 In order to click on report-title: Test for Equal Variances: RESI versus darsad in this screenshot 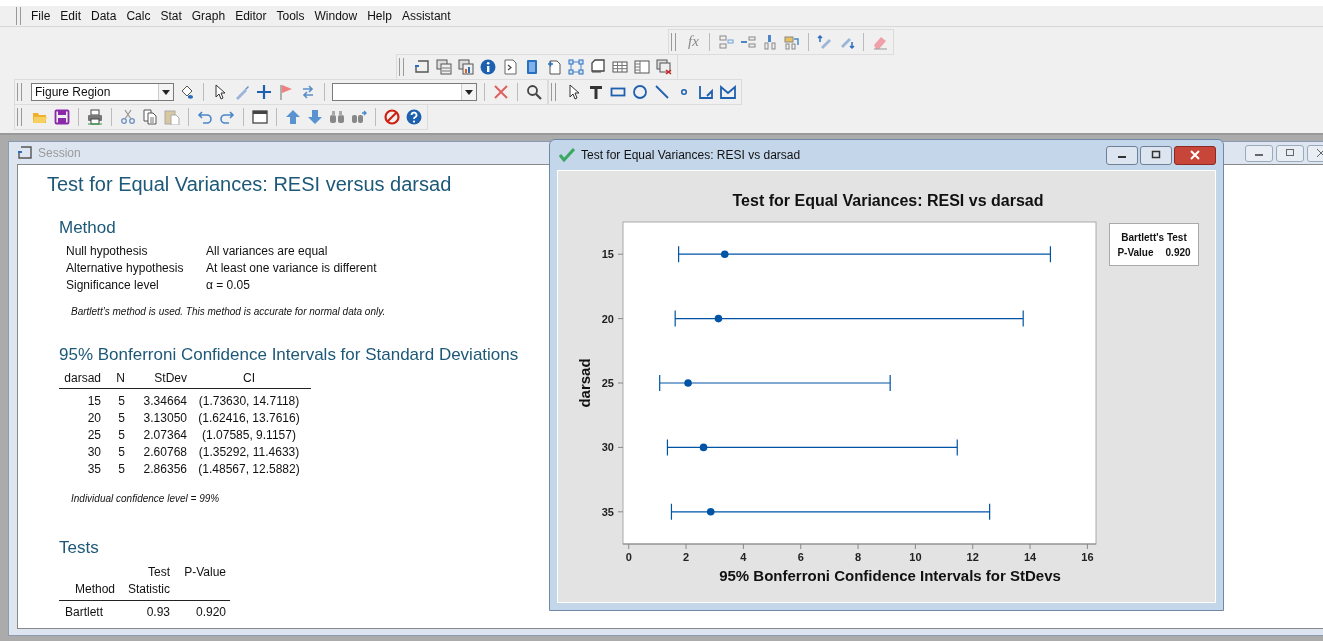, I will do `click(249, 184)`.